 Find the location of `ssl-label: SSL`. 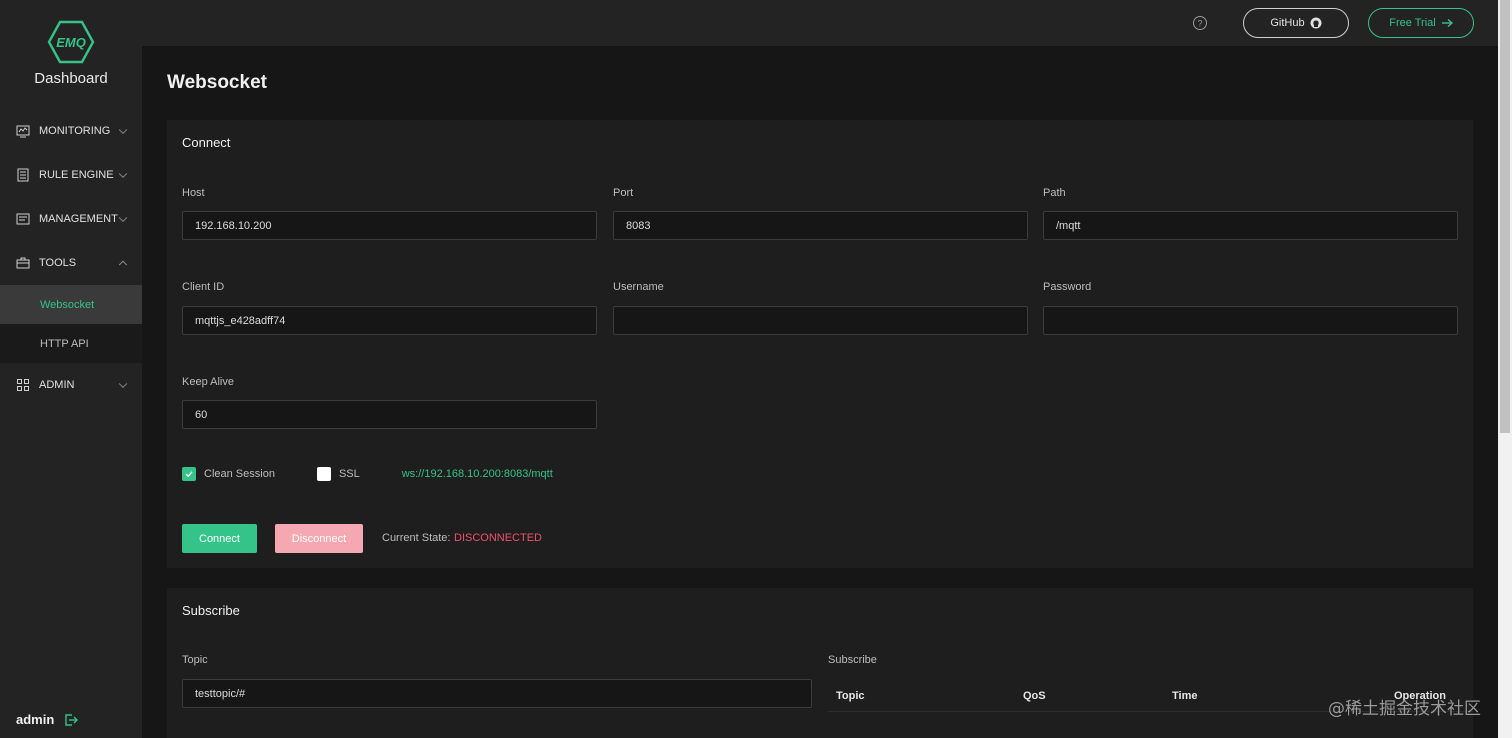

ssl-label: SSL is located at coordinates (349, 474).